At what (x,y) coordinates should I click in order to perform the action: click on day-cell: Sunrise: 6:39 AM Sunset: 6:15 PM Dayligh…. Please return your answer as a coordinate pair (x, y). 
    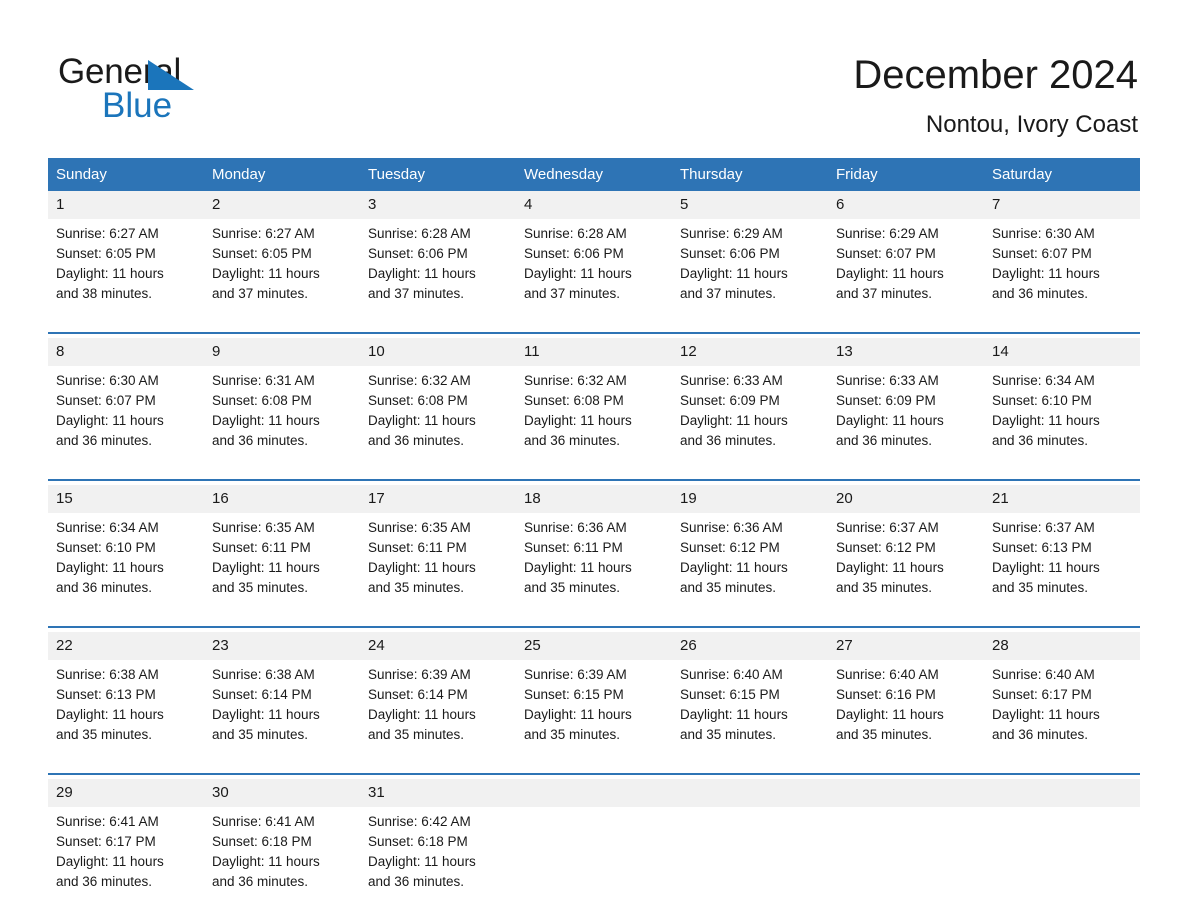
    Looking at the image, I should click on (594, 714).